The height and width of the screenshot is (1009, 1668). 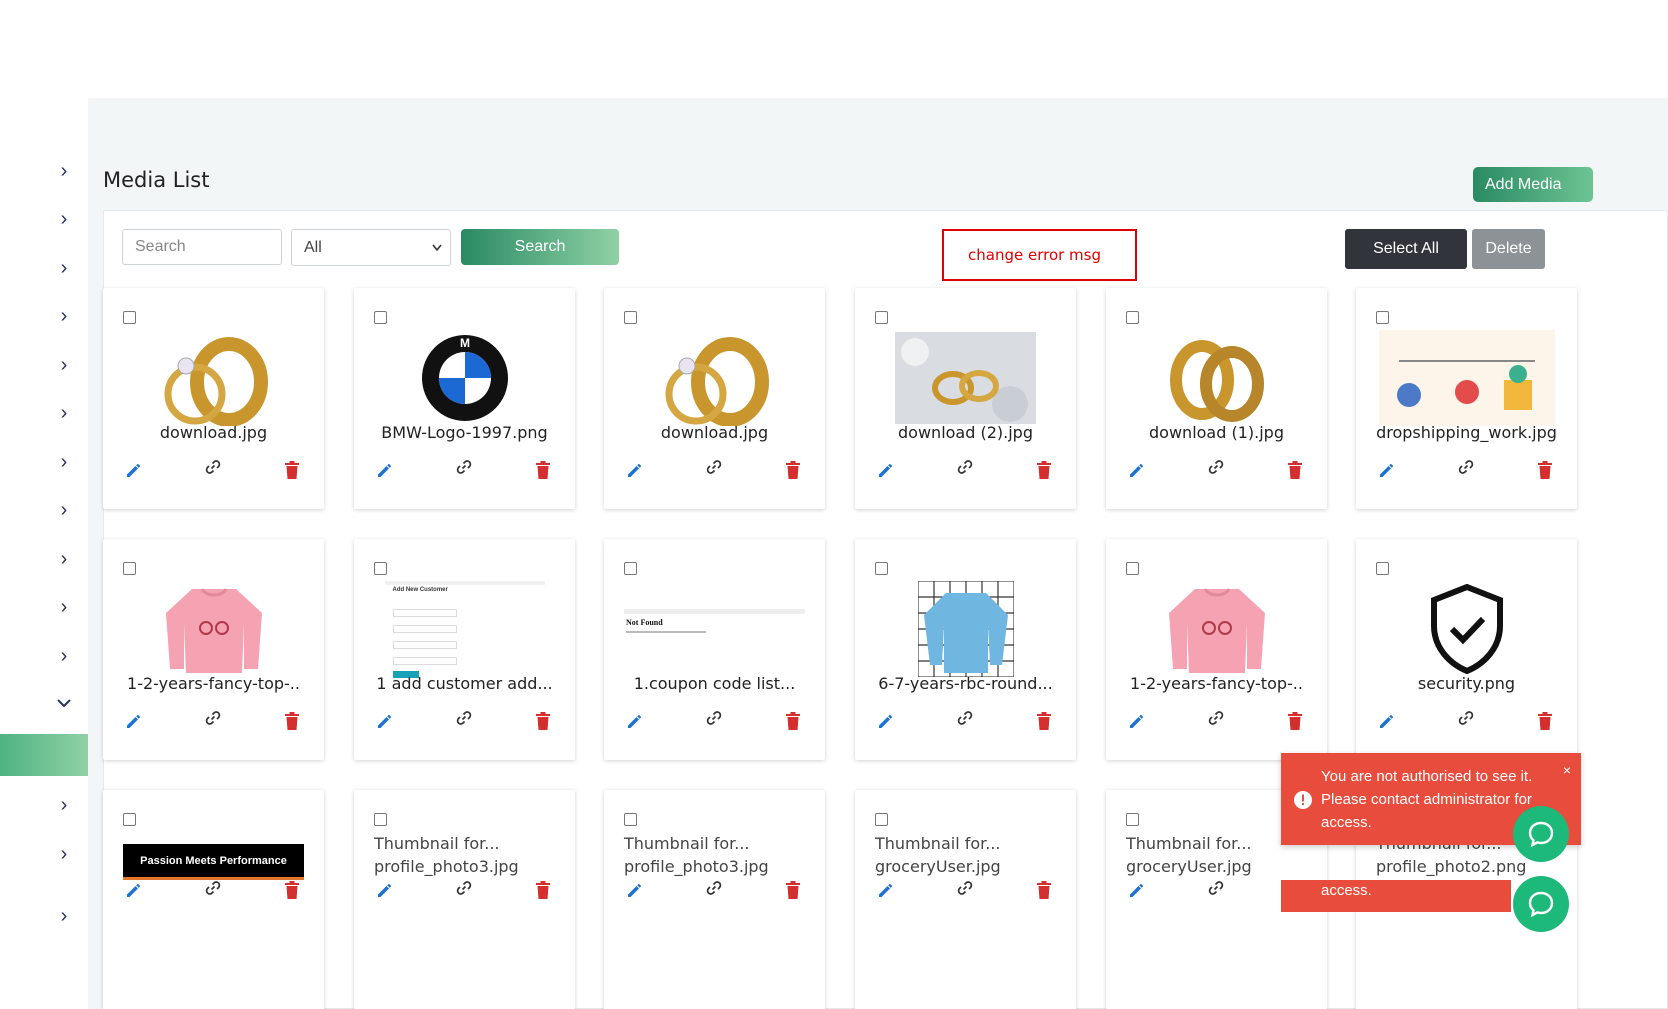 What do you see at coordinates (714, 899) in the screenshot?
I see `media-card: Thumbnail for... profile_photo3.jpg` at bounding box center [714, 899].